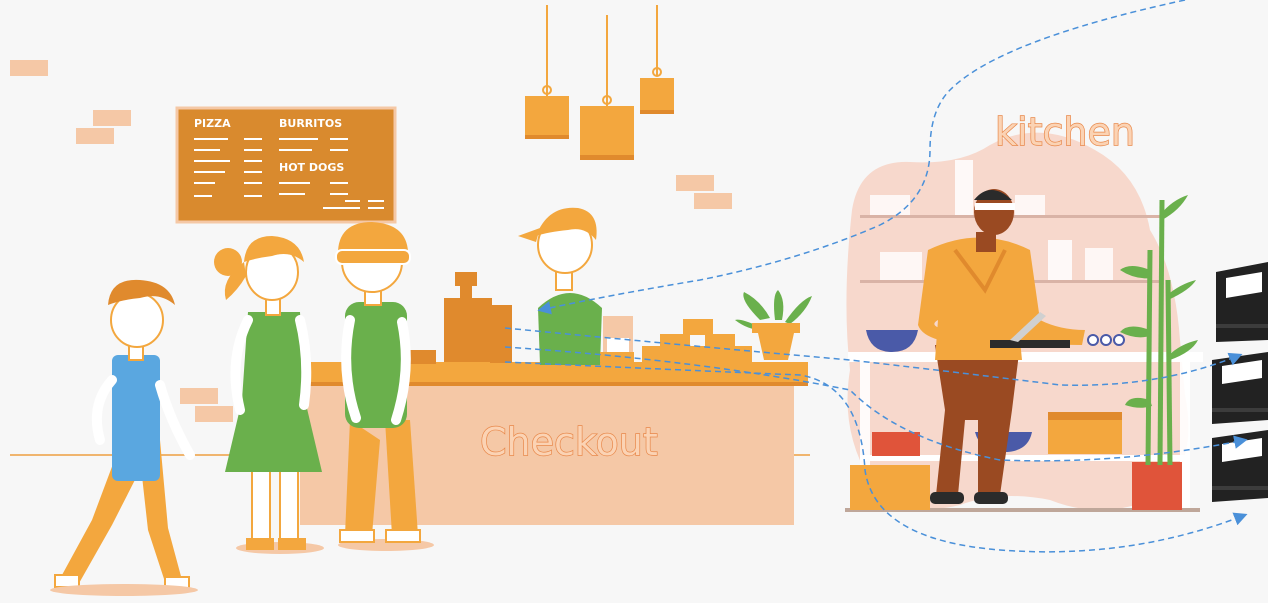 The image size is (1268, 603). I want to click on hanging-lamps, so click(599, 82).